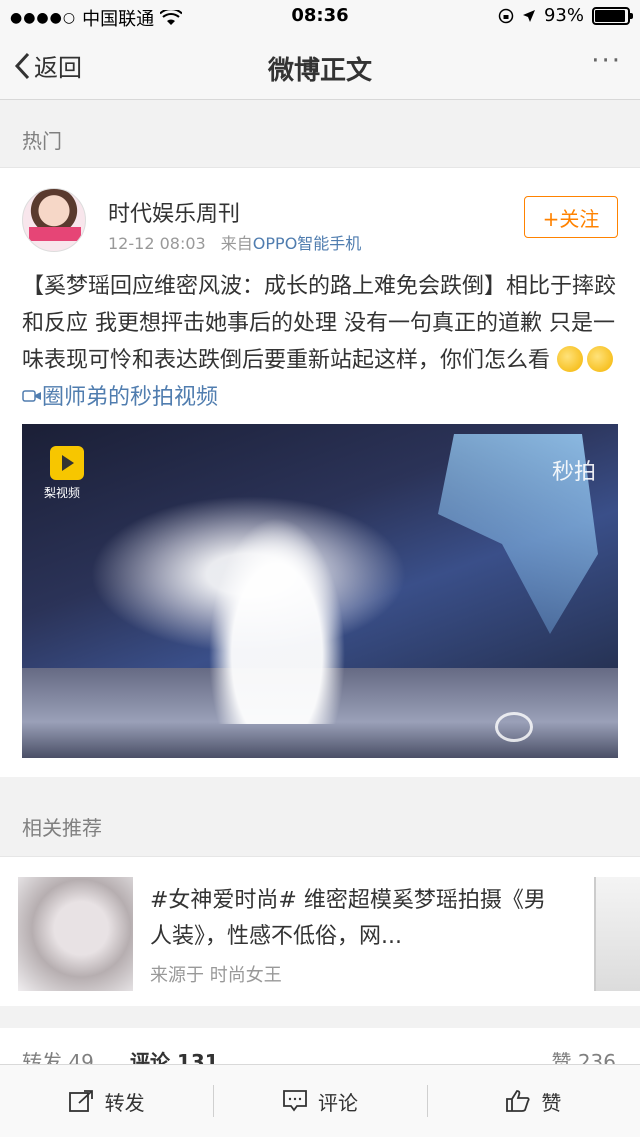  I want to click on status-bar: ●●●●○ 中国联通 08:36 93%, so click(320, 17).